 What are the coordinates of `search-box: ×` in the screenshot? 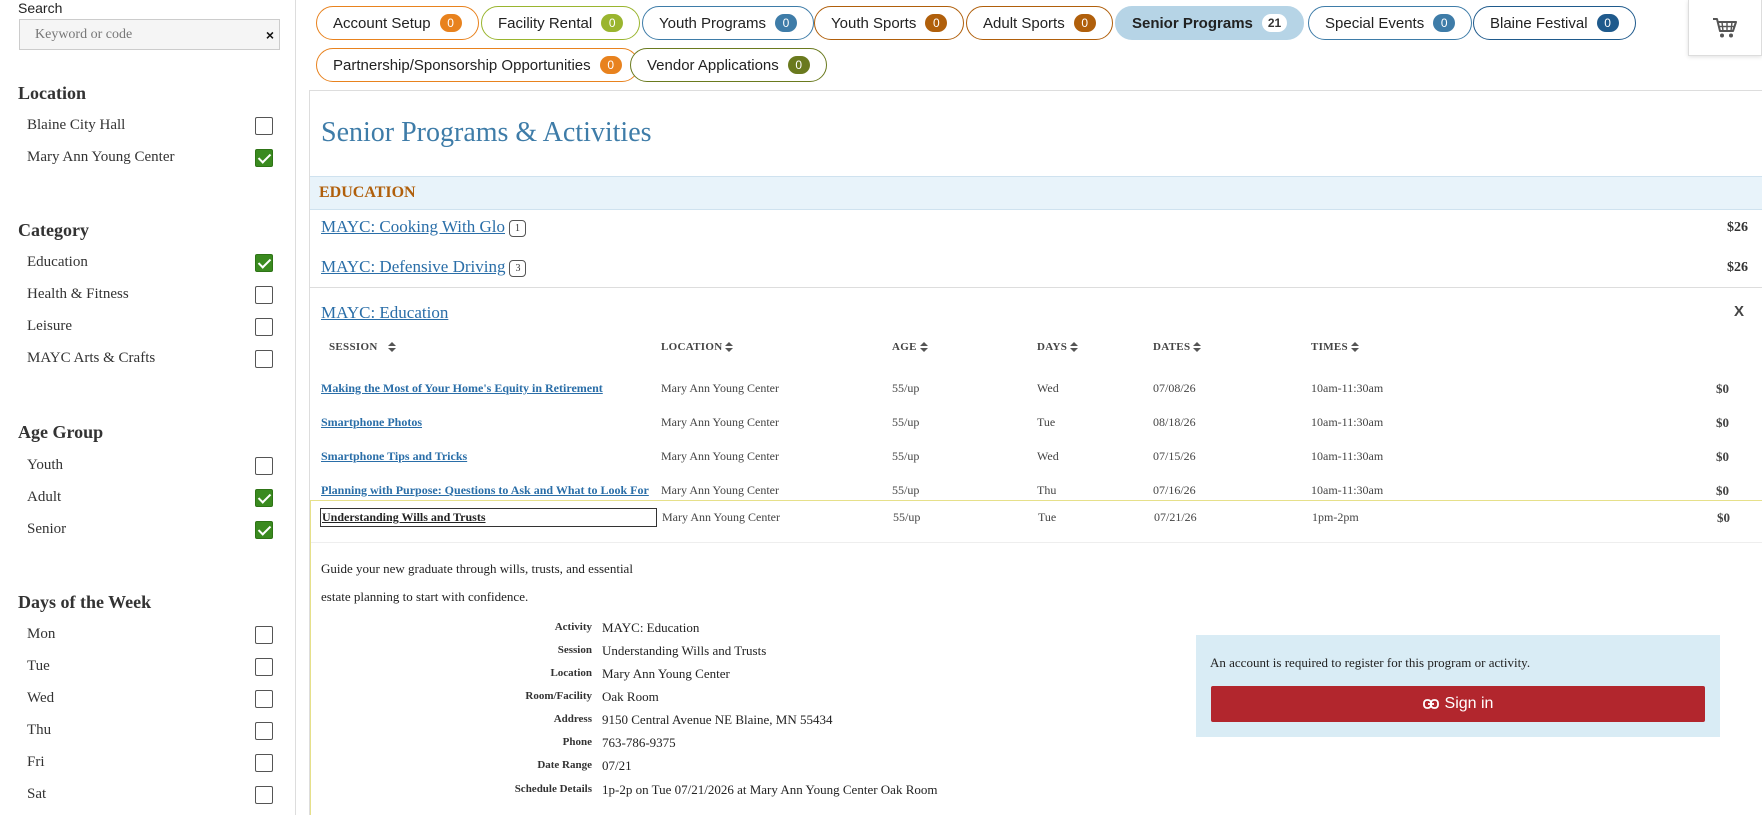 It's located at (149, 34).